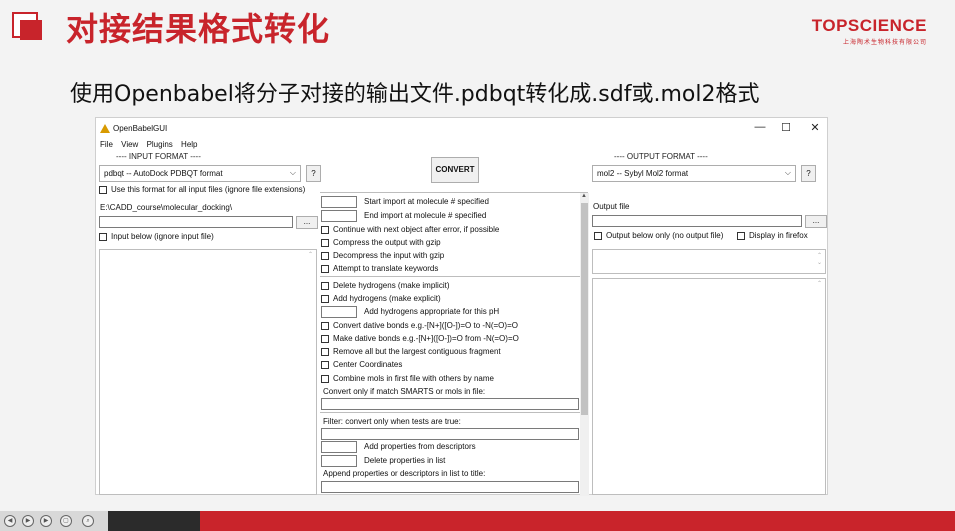  What do you see at coordinates (815, 127) in the screenshot?
I see `close-button: ✕` at bounding box center [815, 127].